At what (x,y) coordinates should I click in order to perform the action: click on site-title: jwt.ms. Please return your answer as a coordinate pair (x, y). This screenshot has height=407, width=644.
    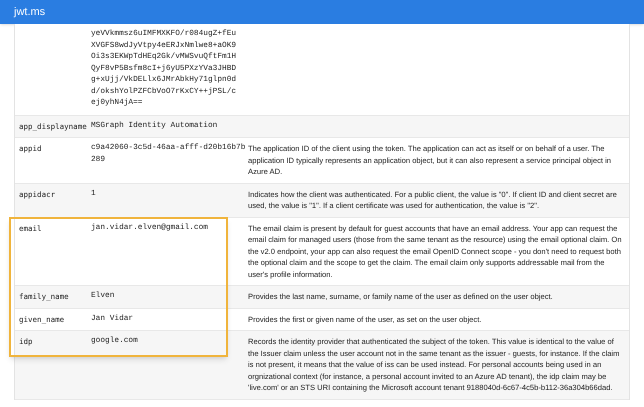
    Looking at the image, I should click on (30, 12).